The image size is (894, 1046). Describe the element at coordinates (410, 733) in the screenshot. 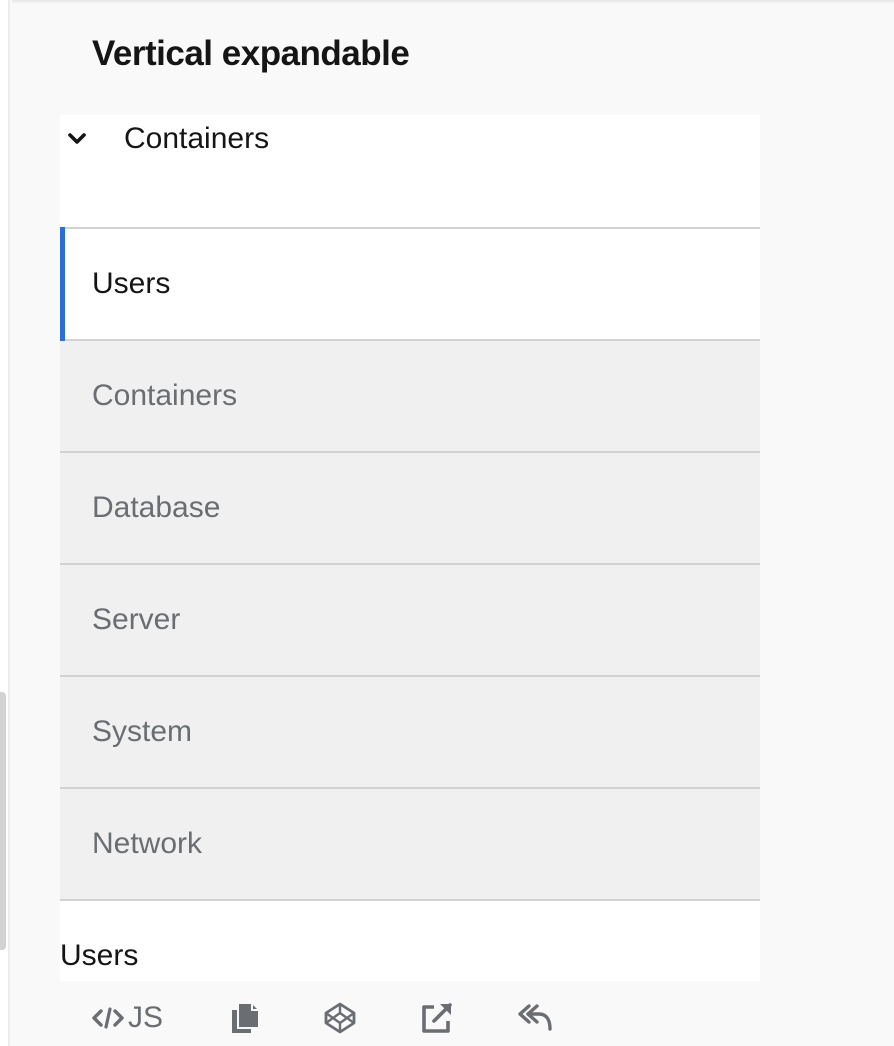

I see `tab-system: System` at that location.